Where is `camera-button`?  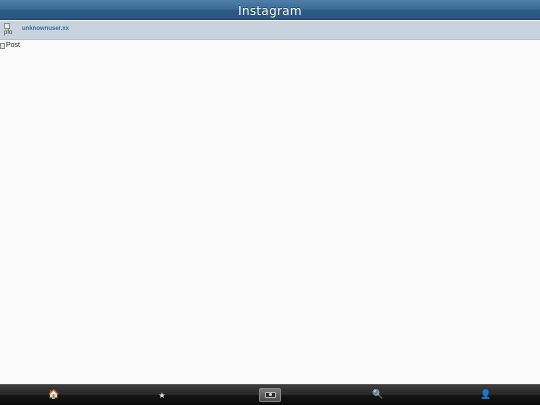 camera-button is located at coordinates (270, 395).